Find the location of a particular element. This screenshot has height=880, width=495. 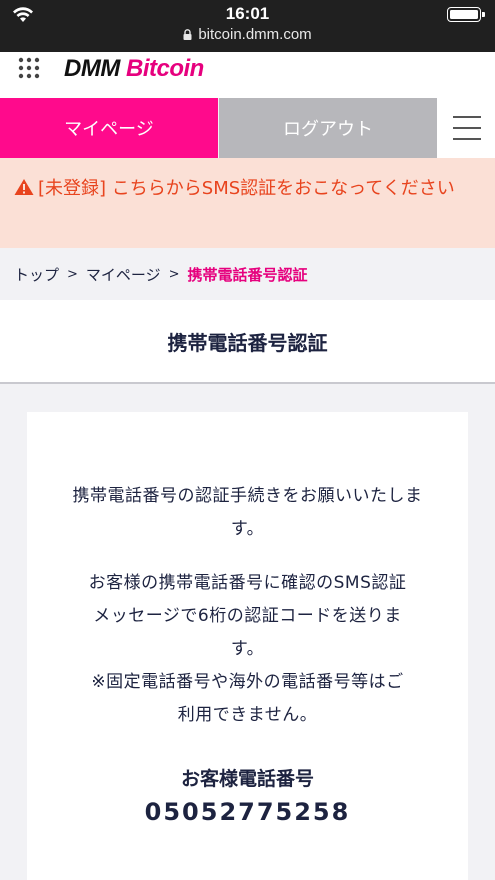

sms-auth-link: [未登録] こちらからSMS認証をおこなってください is located at coordinates (247, 189).